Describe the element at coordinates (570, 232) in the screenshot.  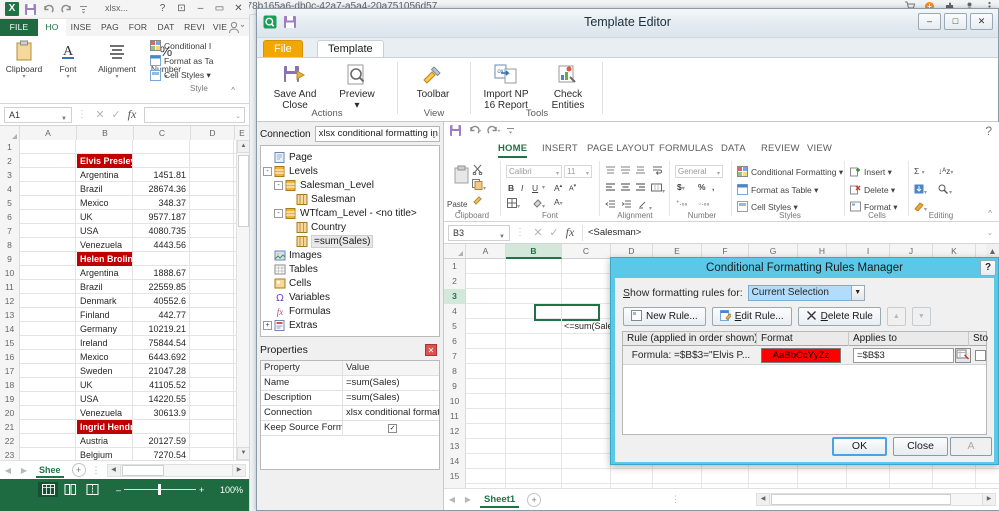
I see `insert-function-icon: fx` at that location.